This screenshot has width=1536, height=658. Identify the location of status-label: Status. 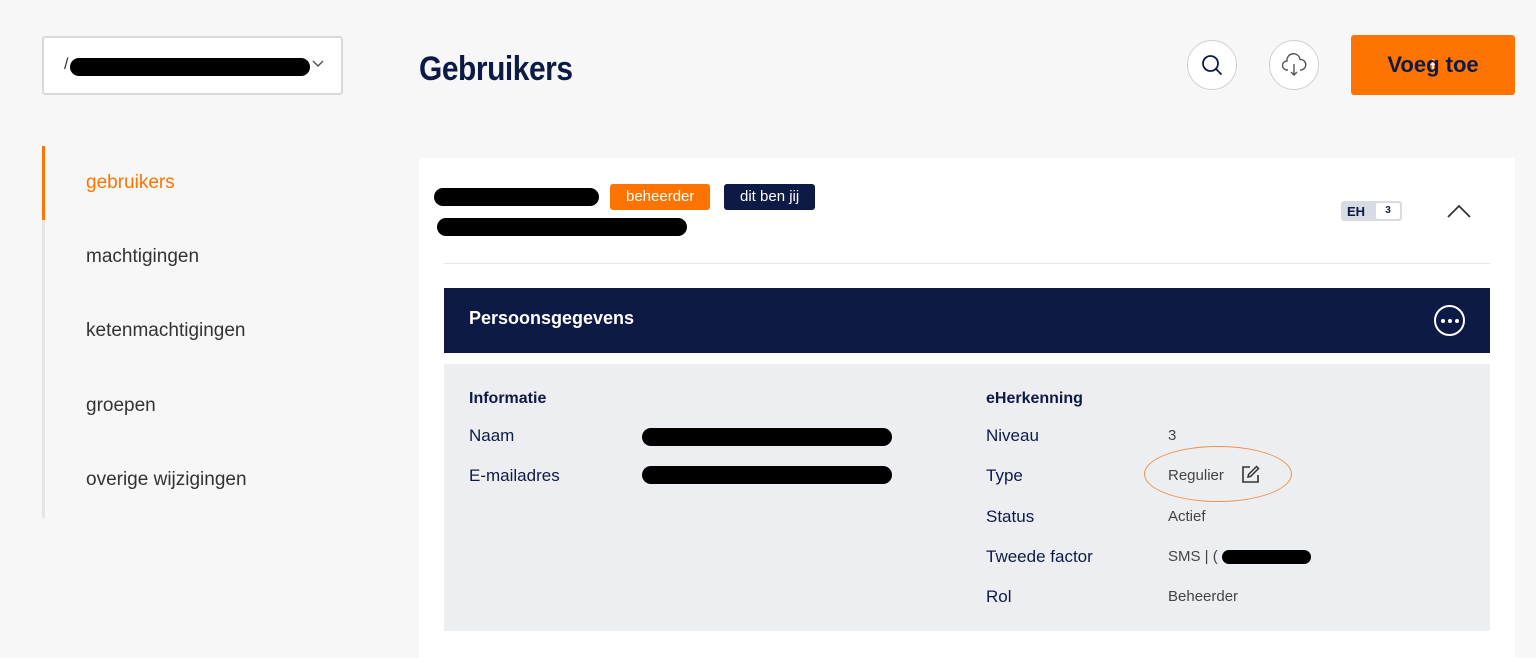
(1010, 516).